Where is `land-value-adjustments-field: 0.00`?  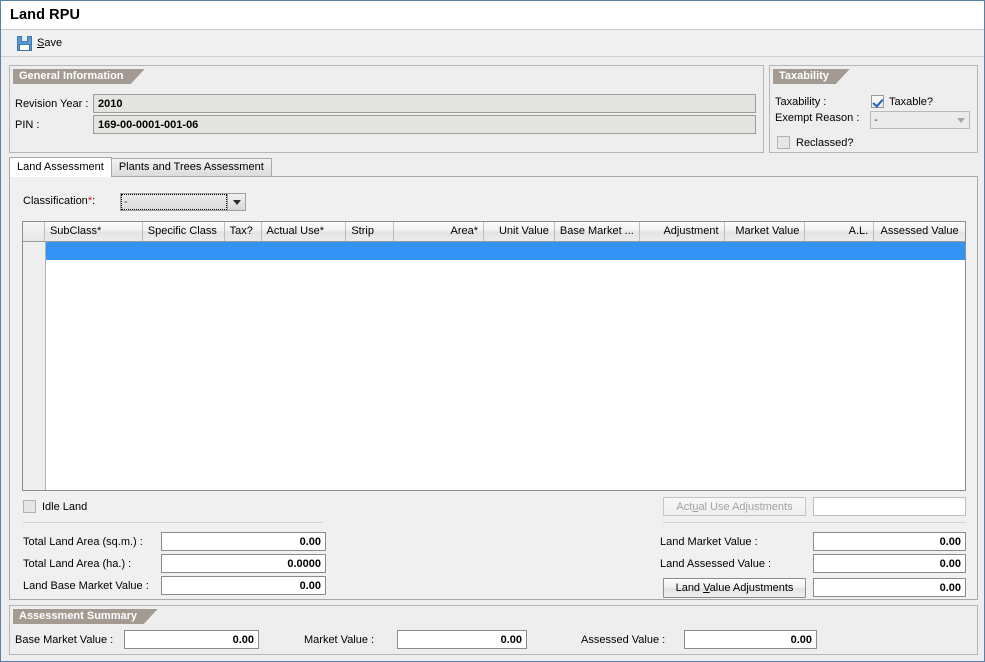 land-value-adjustments-field: 0.00 is located at coordinates (889, 587).